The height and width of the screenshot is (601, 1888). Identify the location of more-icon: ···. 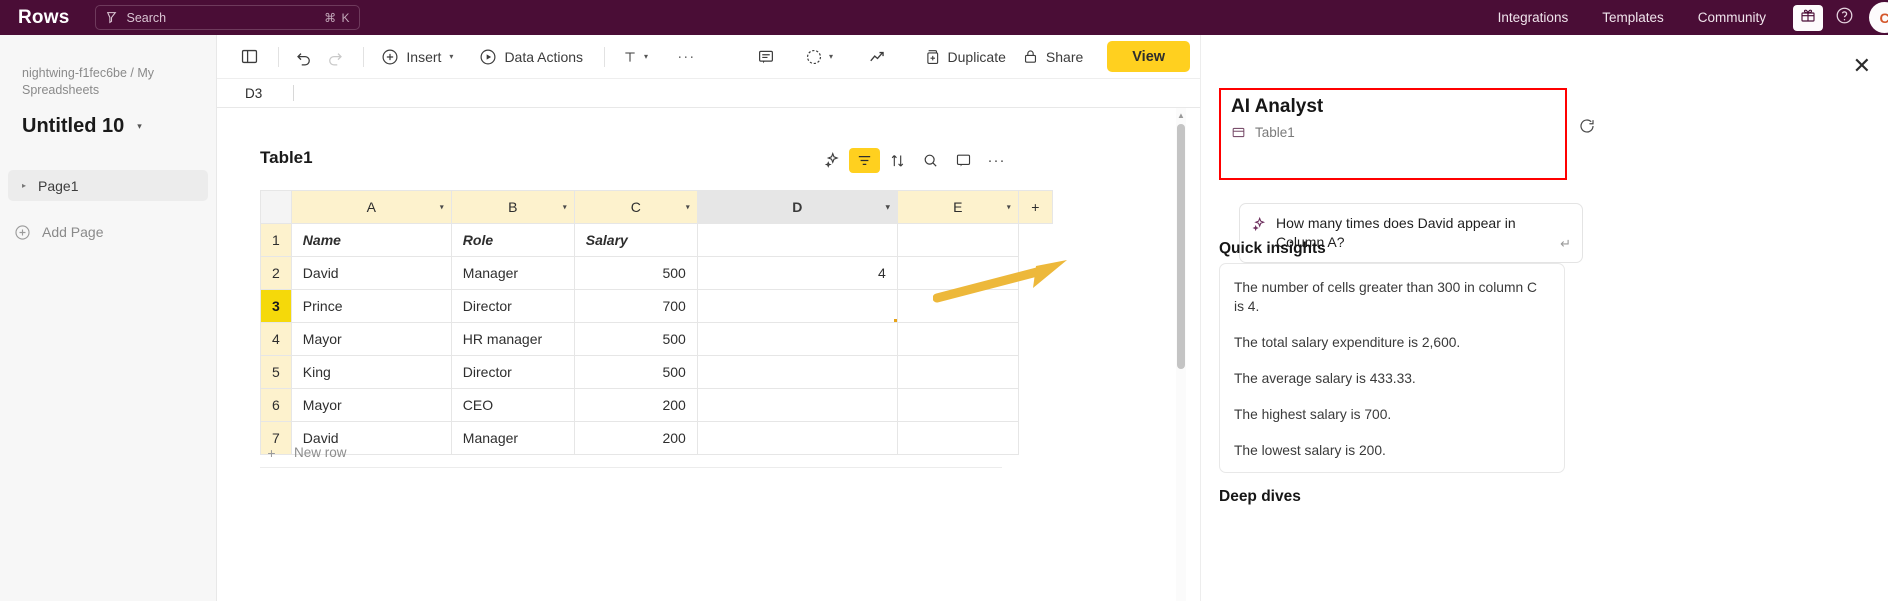
(996, 160).